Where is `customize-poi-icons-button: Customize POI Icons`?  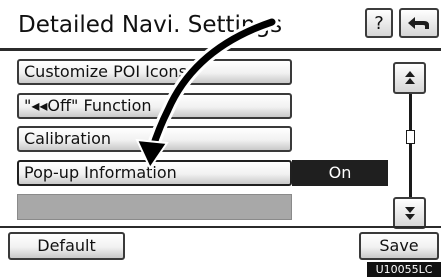 customize-poi-icons-button: Customize POI Icons is located at coordinates (154, 72).